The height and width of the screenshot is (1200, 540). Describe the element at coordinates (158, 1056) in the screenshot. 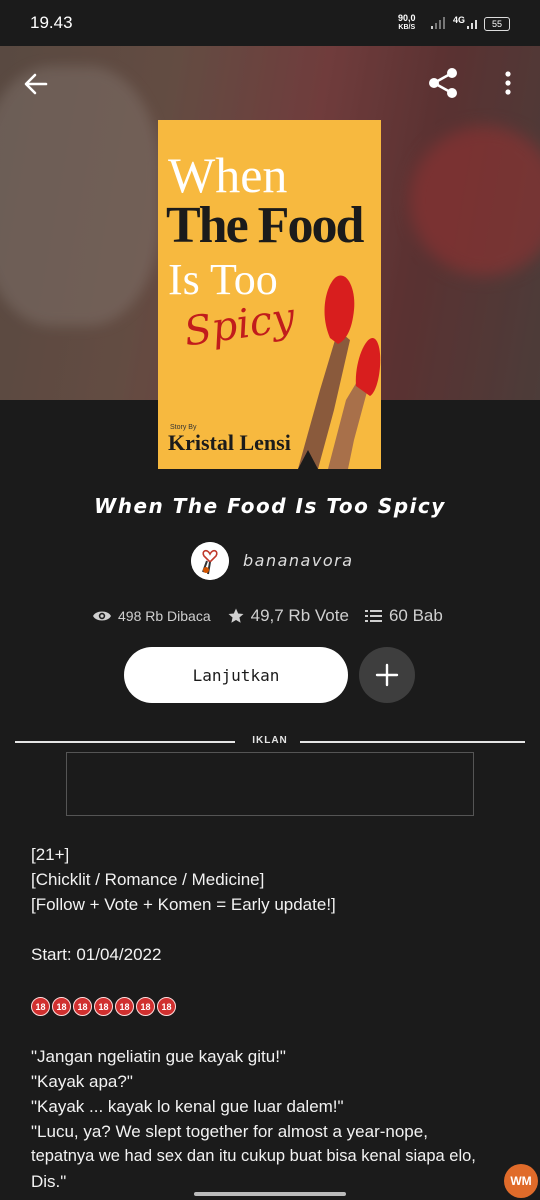

I see `desc-line: "Jangan ngeliatin gue kayak gitu!"` at that location.